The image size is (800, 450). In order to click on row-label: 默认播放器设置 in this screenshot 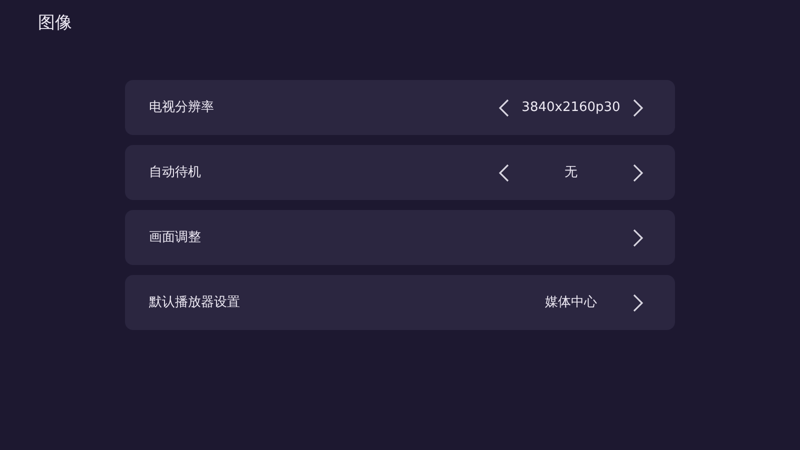, I will do `click(195, 303)`.